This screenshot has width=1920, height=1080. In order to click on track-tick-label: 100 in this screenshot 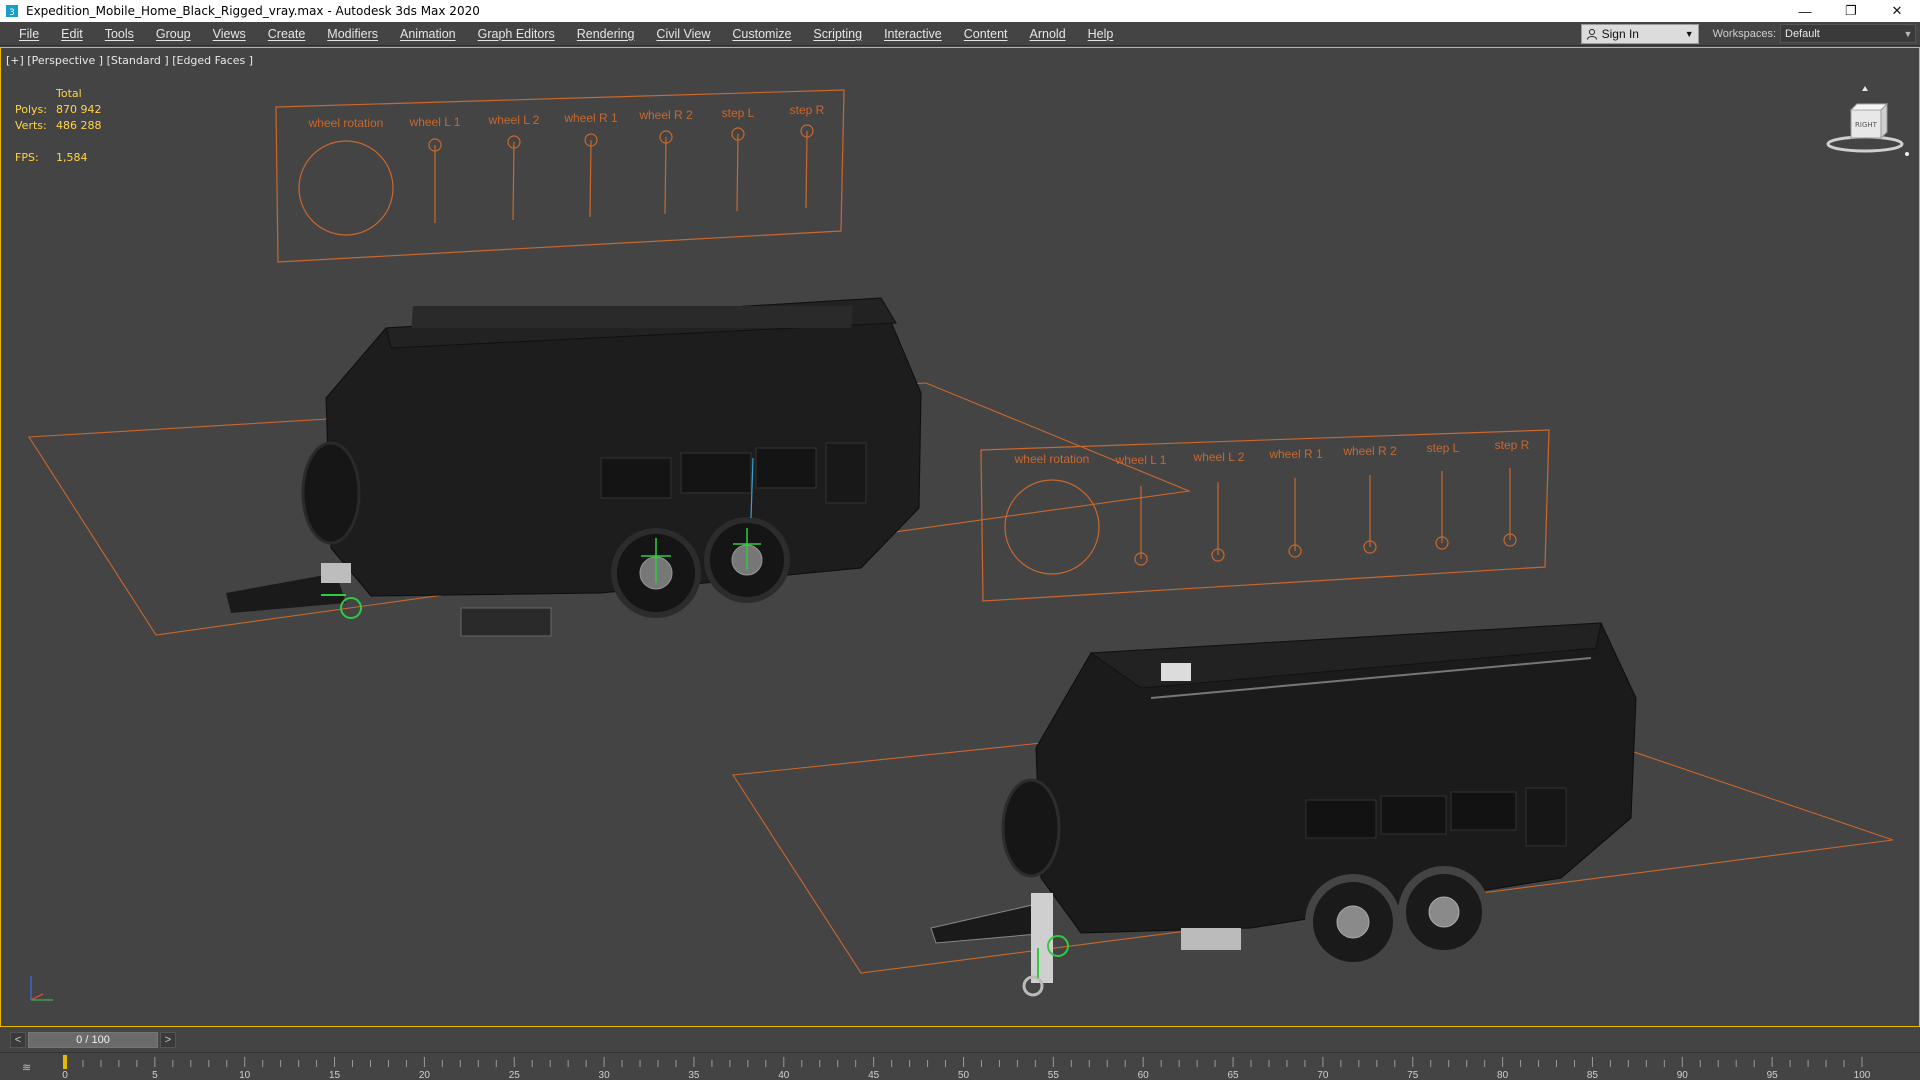, I will do `click(1862, 1075)`.